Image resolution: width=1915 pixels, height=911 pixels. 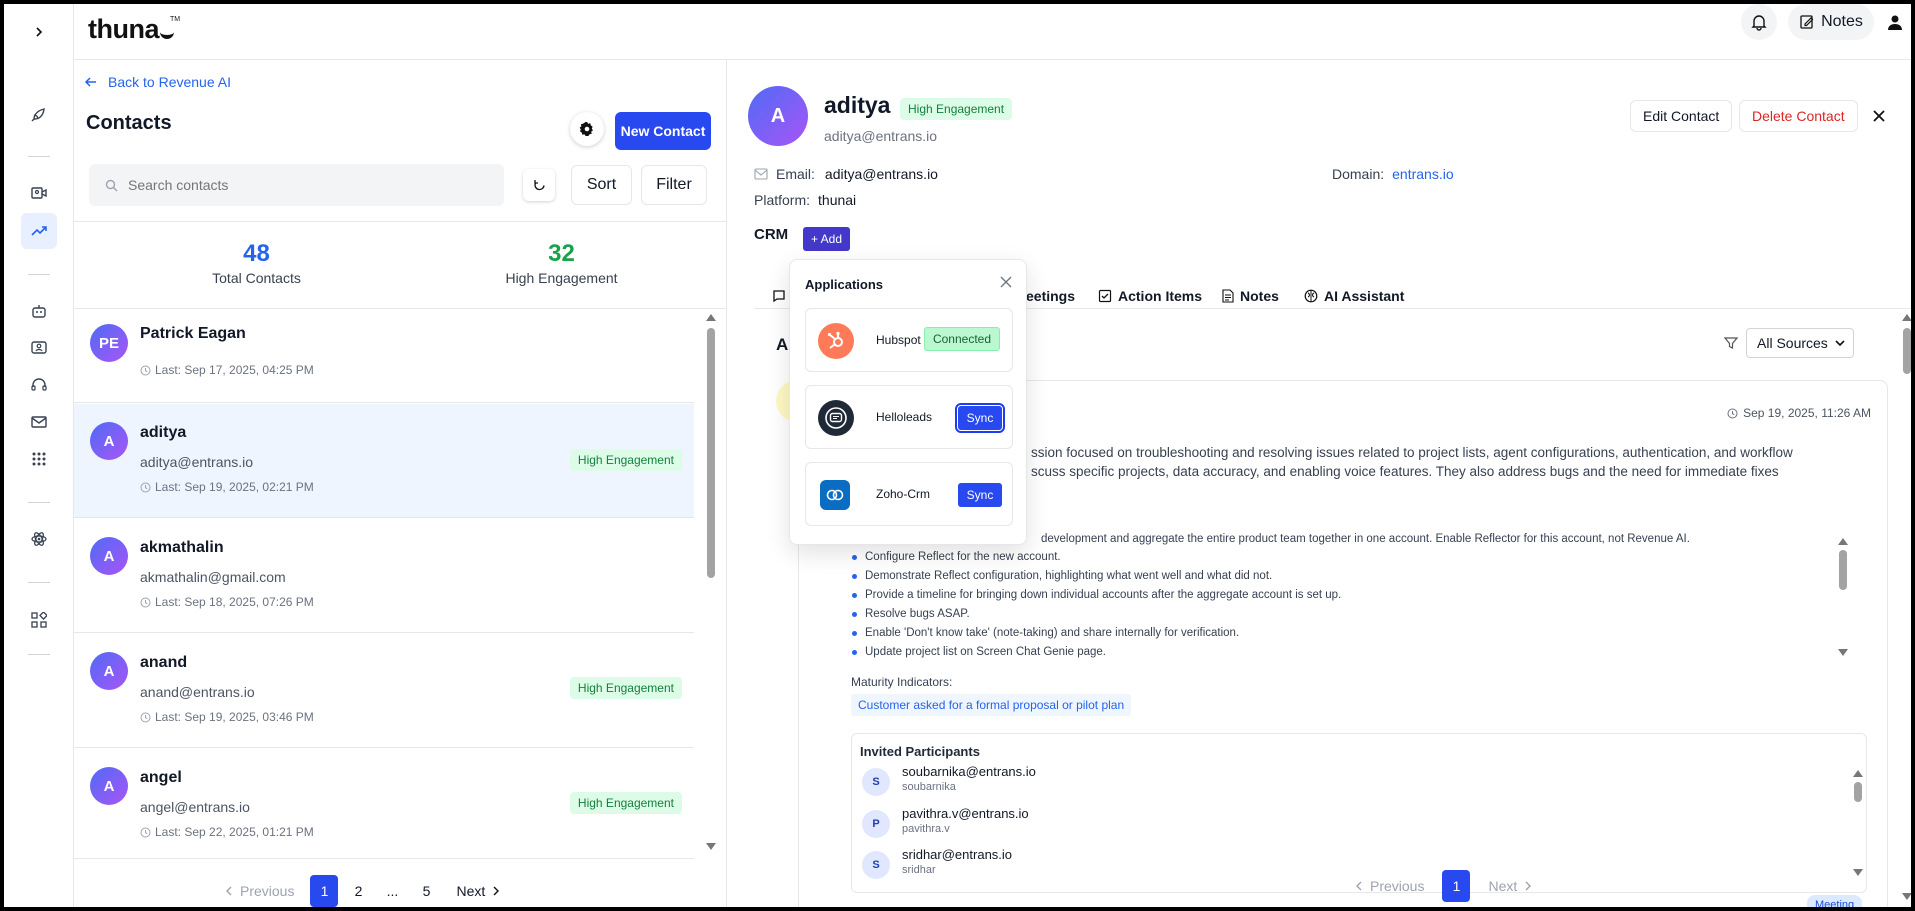 I want to click on app-logo: thuna TM, so click(x=134, y=29).